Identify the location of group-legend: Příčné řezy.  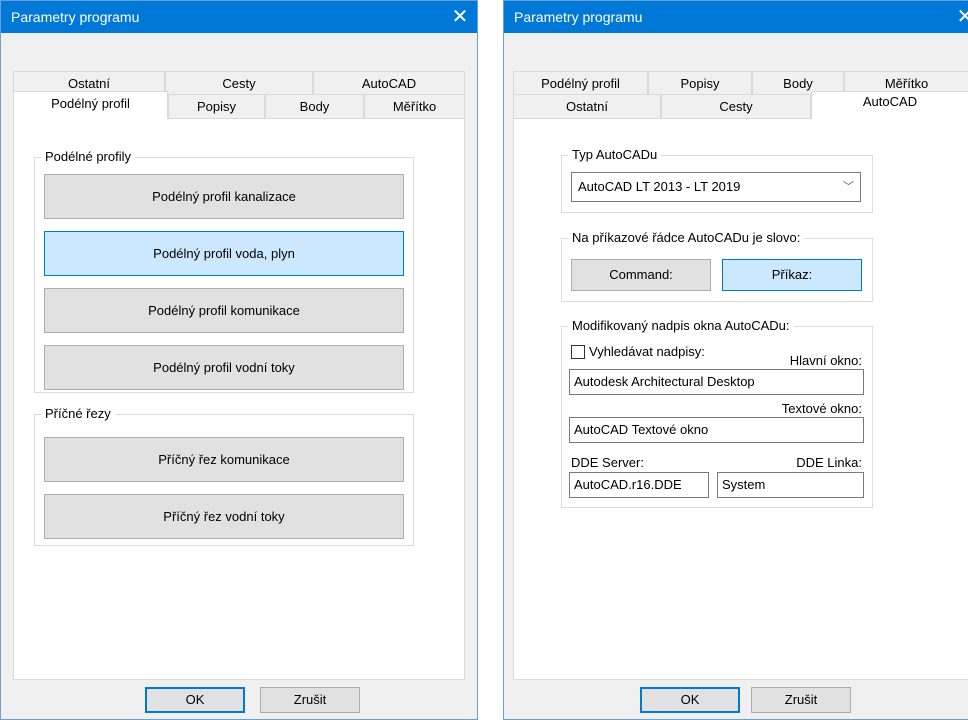
(78, 414).